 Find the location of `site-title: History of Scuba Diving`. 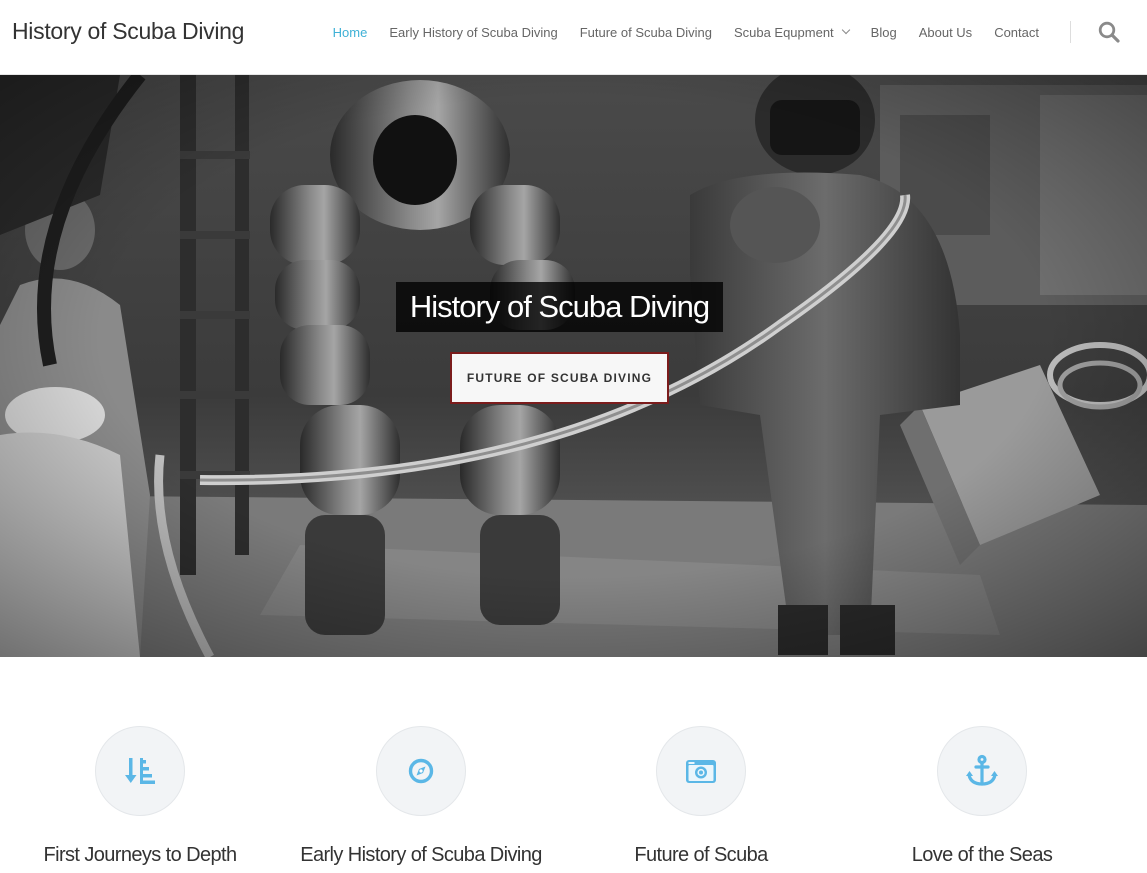

site-title: History of Scuba Diving is located at coordinates (128, 31).